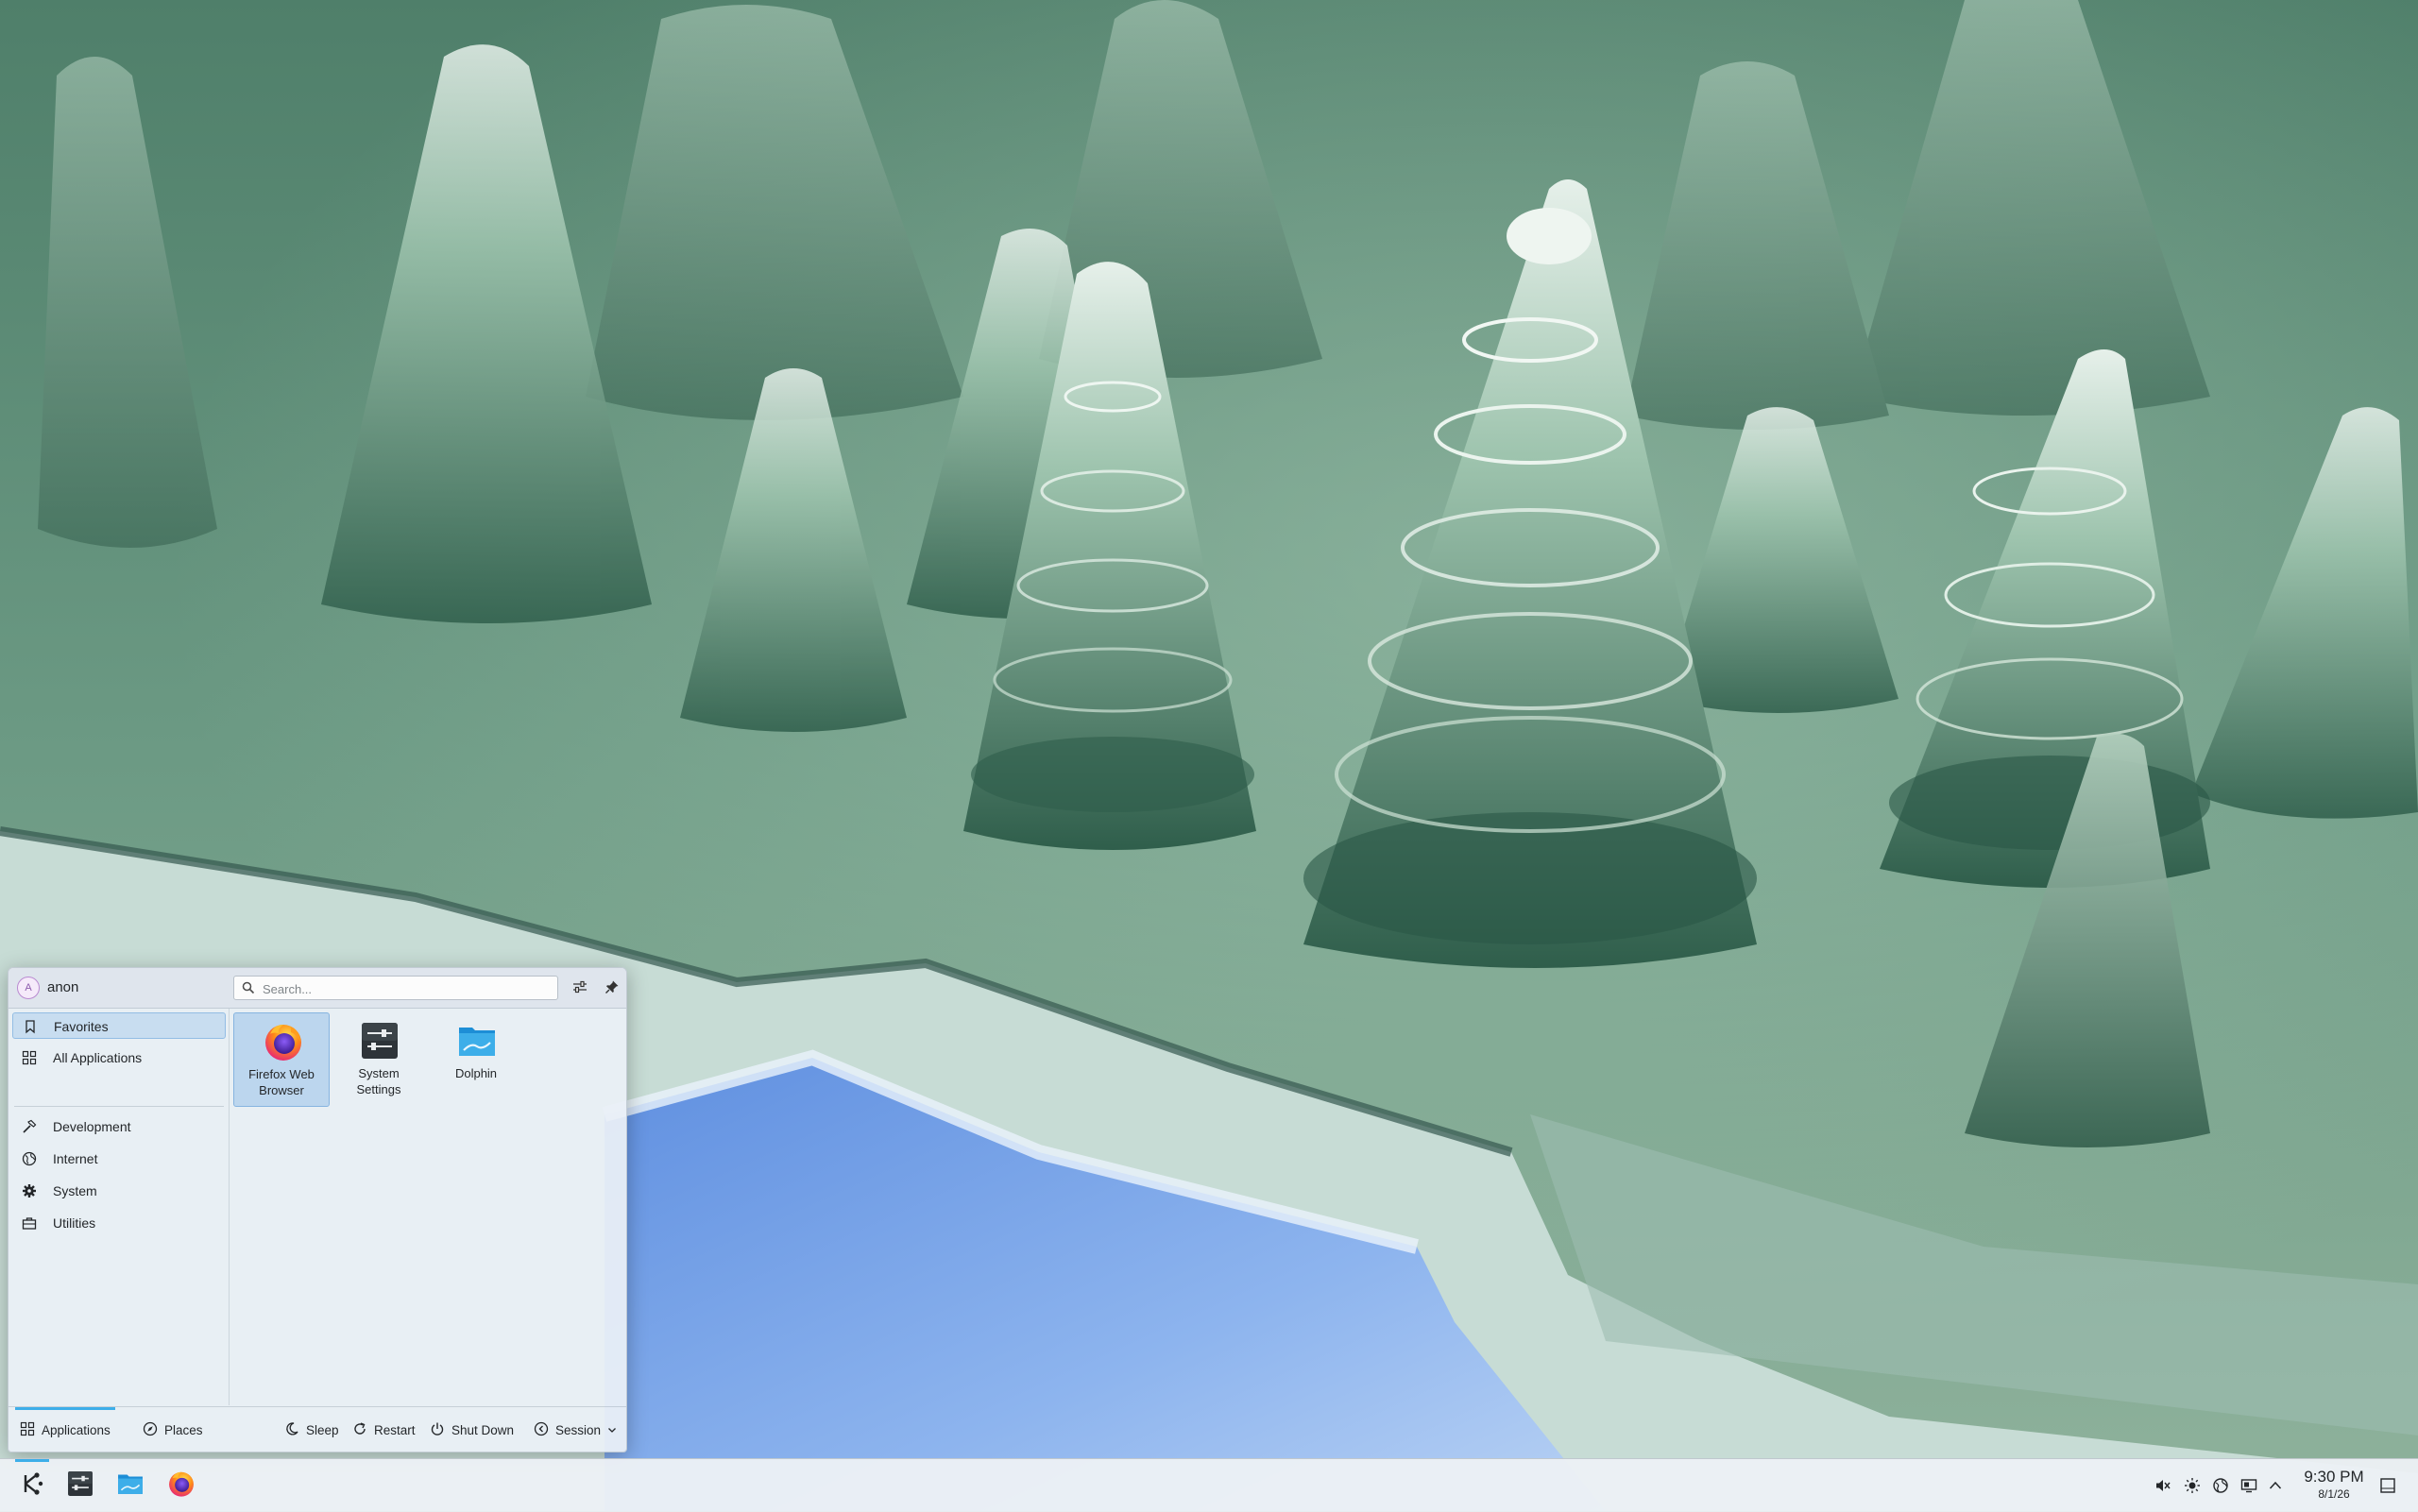  I want to click on sidebar-item-label: Development, so click(92, 1126).